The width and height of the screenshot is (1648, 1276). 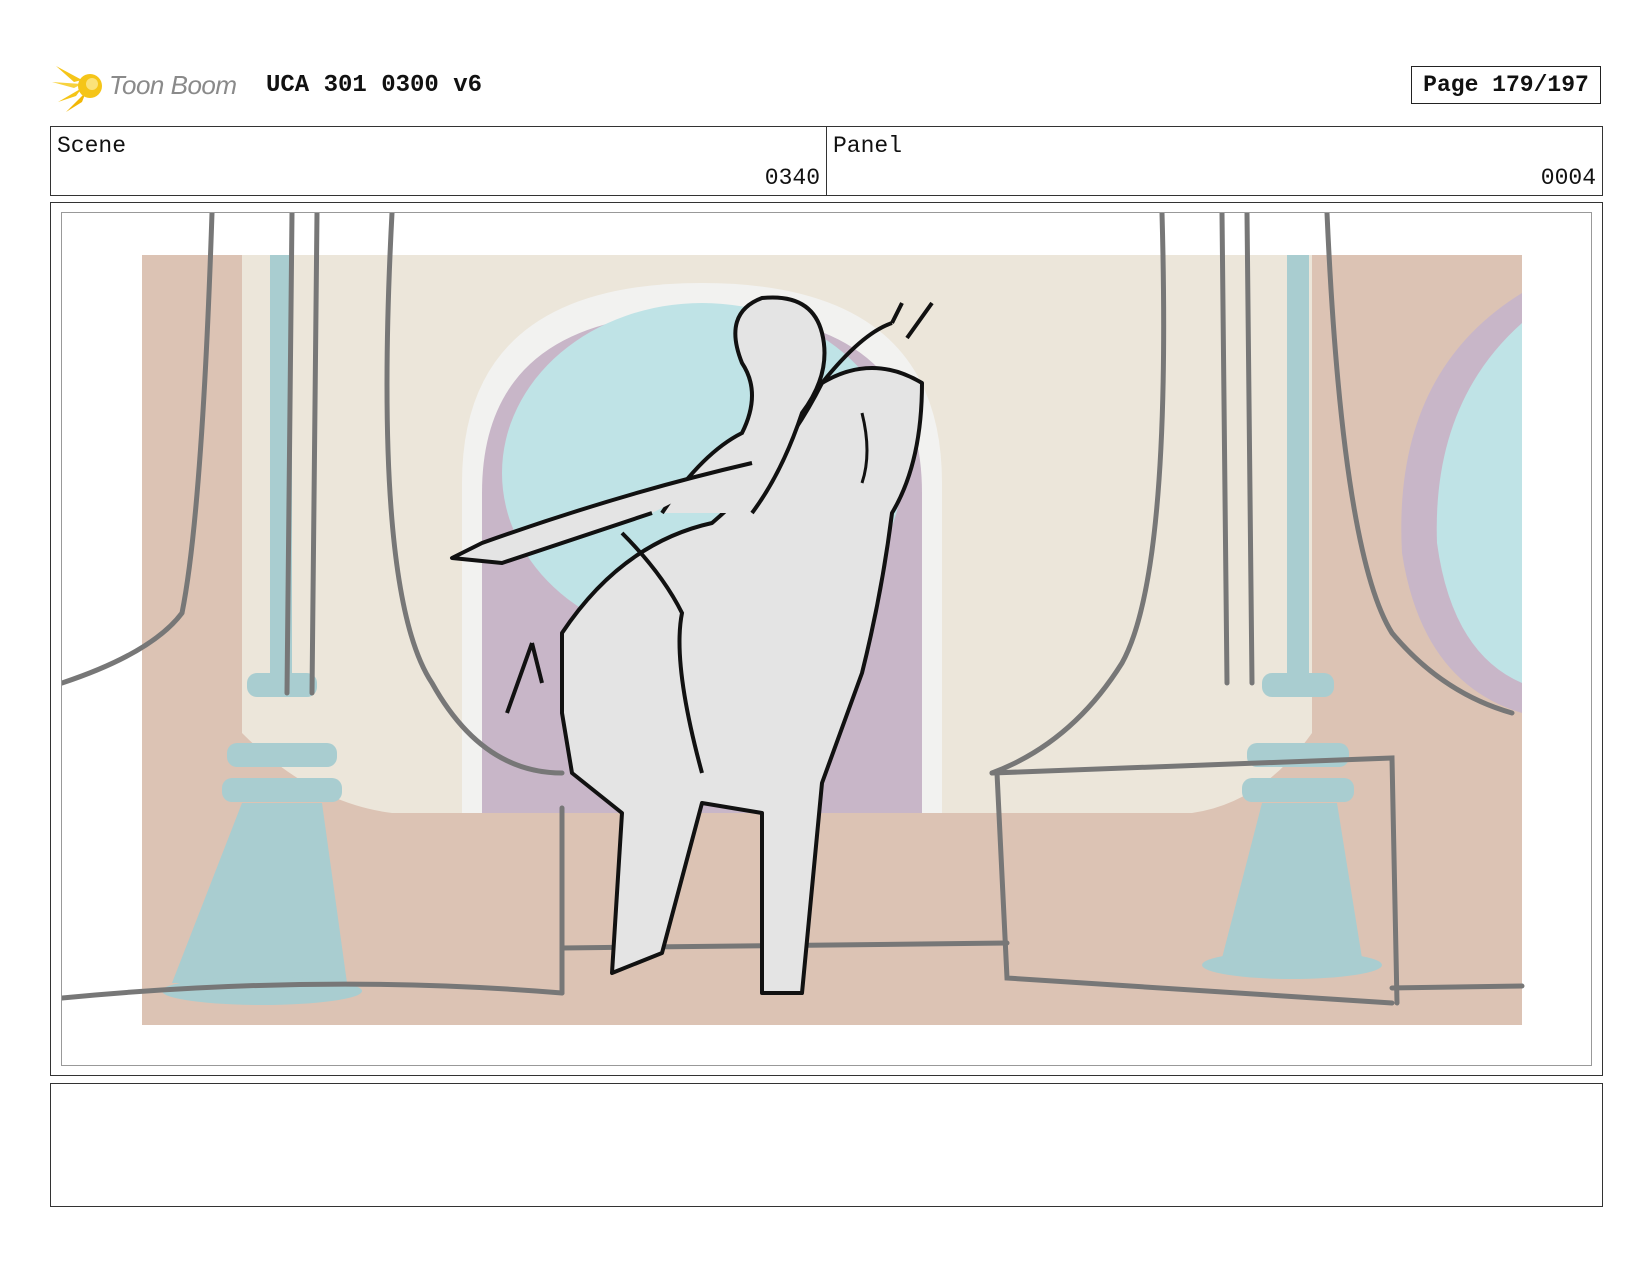 I want to click on logo-wordmark: Toon Boom, so click(x=173, y=85).